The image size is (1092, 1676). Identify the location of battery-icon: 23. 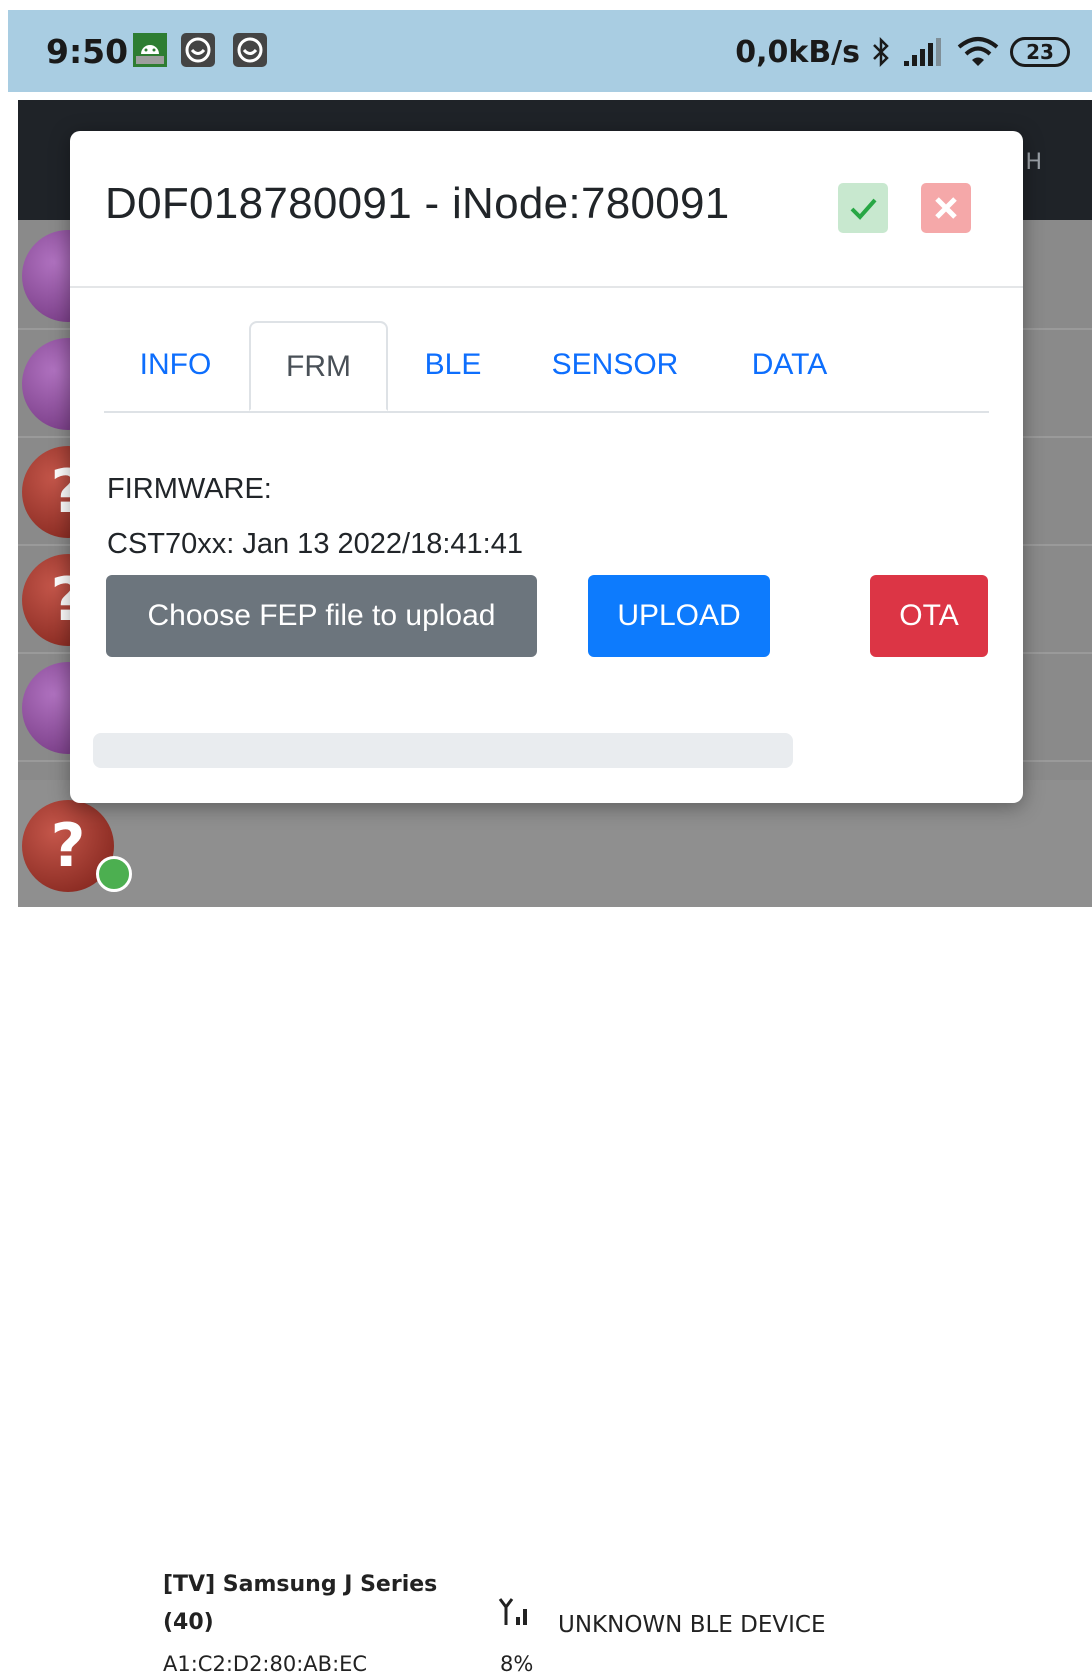
(1040, 52).